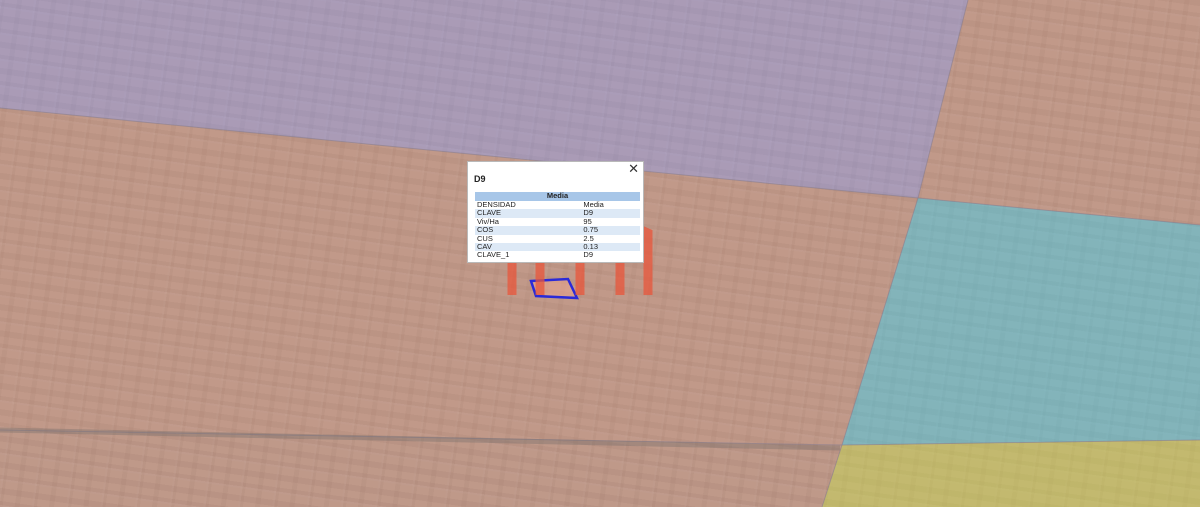 The width and height of the screenshot is (1200, 507). I want to click on attribute-key: CLAVE_1, so click(493, 255).